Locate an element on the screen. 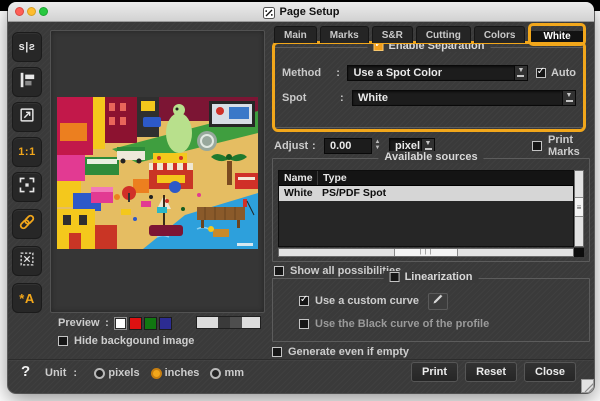 This screenshot has width=600, height=401. pixels-radio is located at coordinates (100, 373).